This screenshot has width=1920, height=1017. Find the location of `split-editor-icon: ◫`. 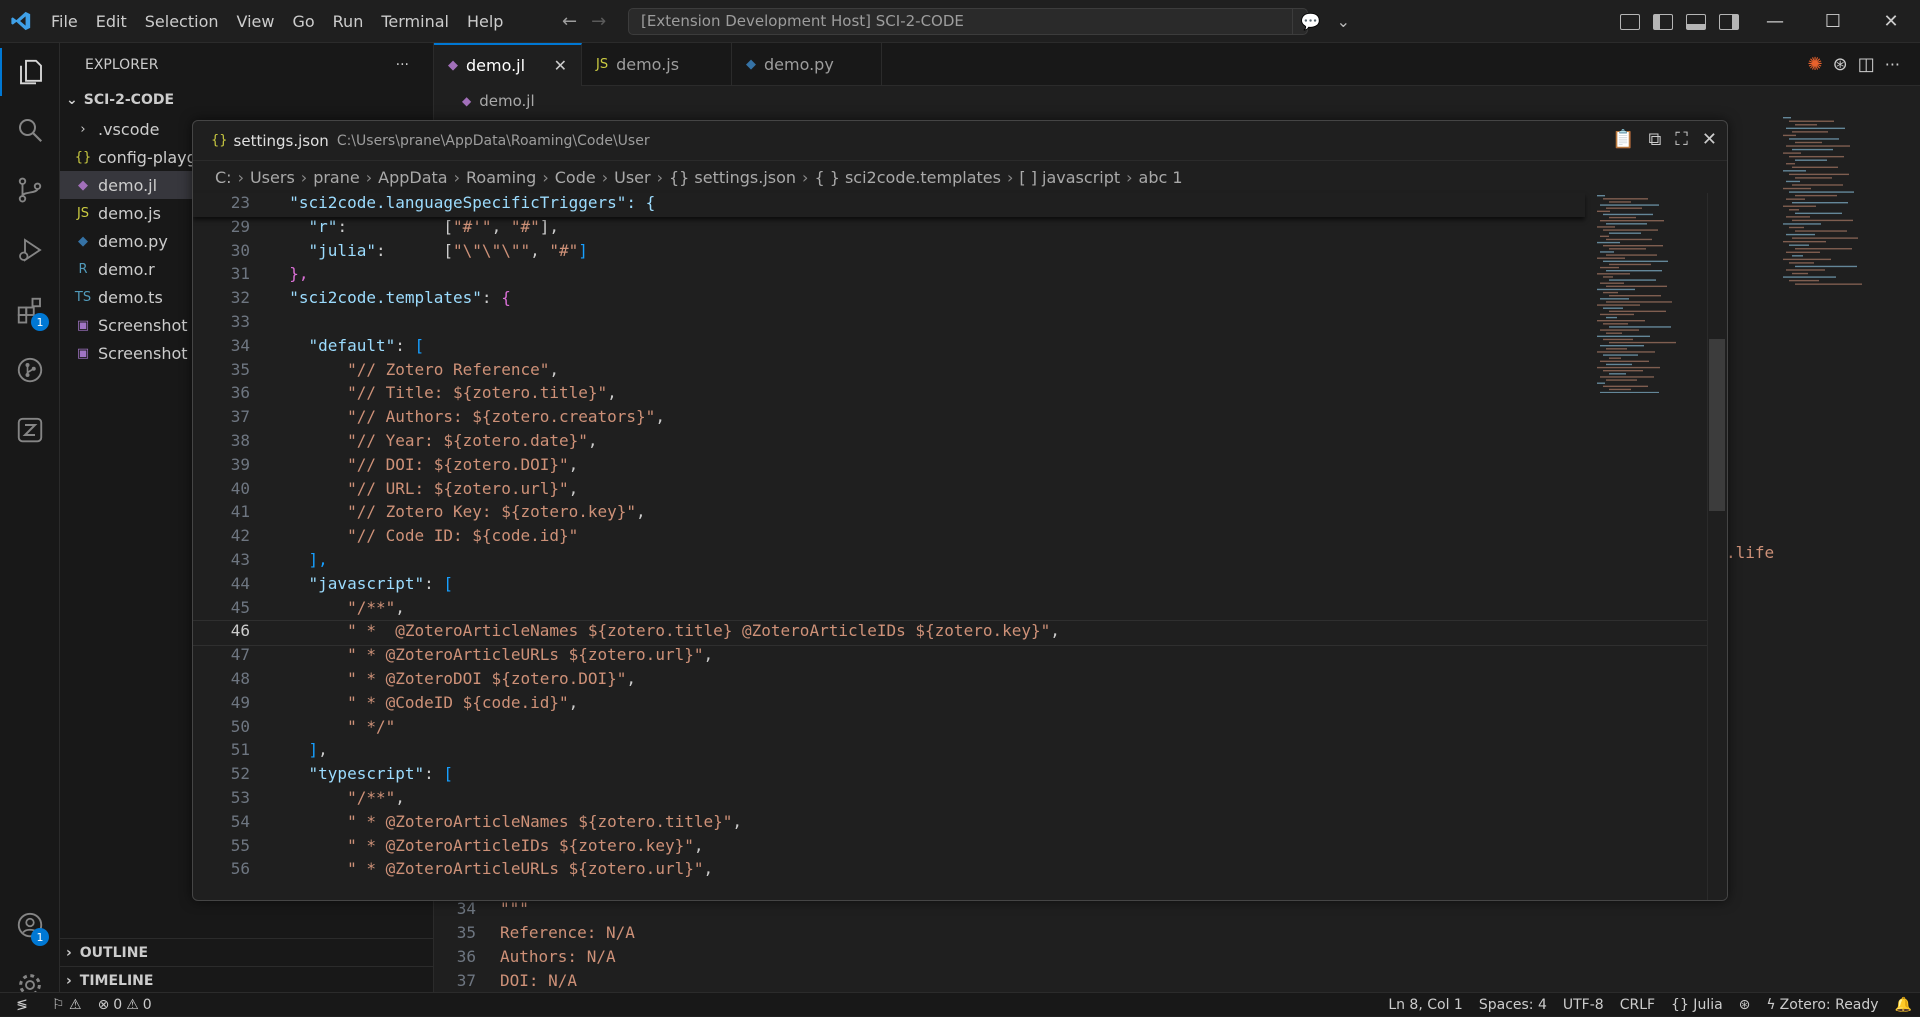

split-editor-icon: ◫ is located at coordinates (1866, 64).